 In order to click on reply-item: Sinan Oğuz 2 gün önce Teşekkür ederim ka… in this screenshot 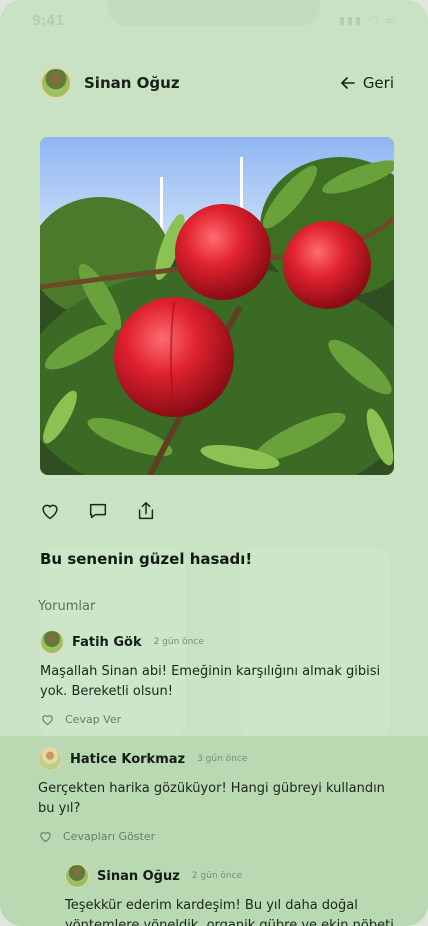, I will do `click(243, 895)`.